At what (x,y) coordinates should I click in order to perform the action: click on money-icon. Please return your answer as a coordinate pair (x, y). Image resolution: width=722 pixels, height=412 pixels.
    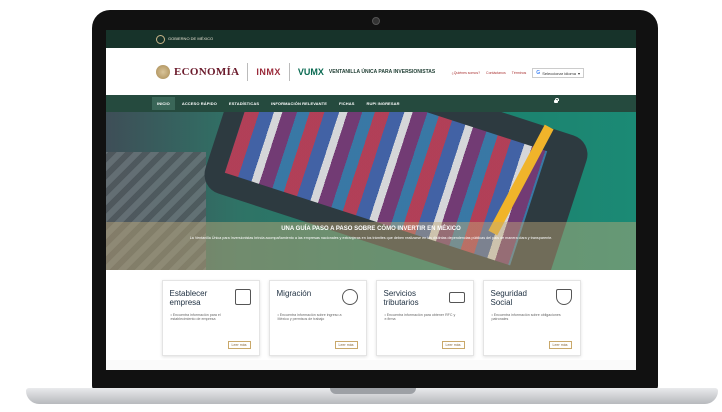
    Looking at the image, I should click on (456, 297).